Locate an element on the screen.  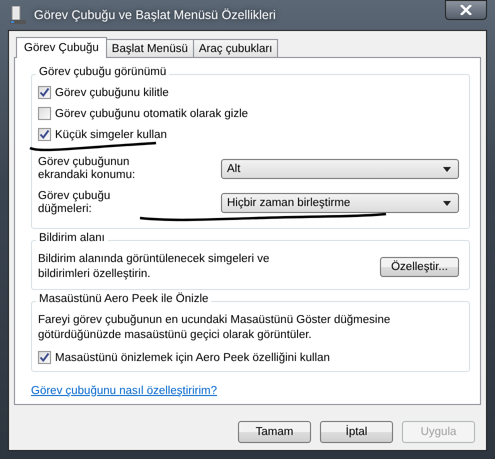
tab: Görev Çubuğu is located at coordinates (61, 47).